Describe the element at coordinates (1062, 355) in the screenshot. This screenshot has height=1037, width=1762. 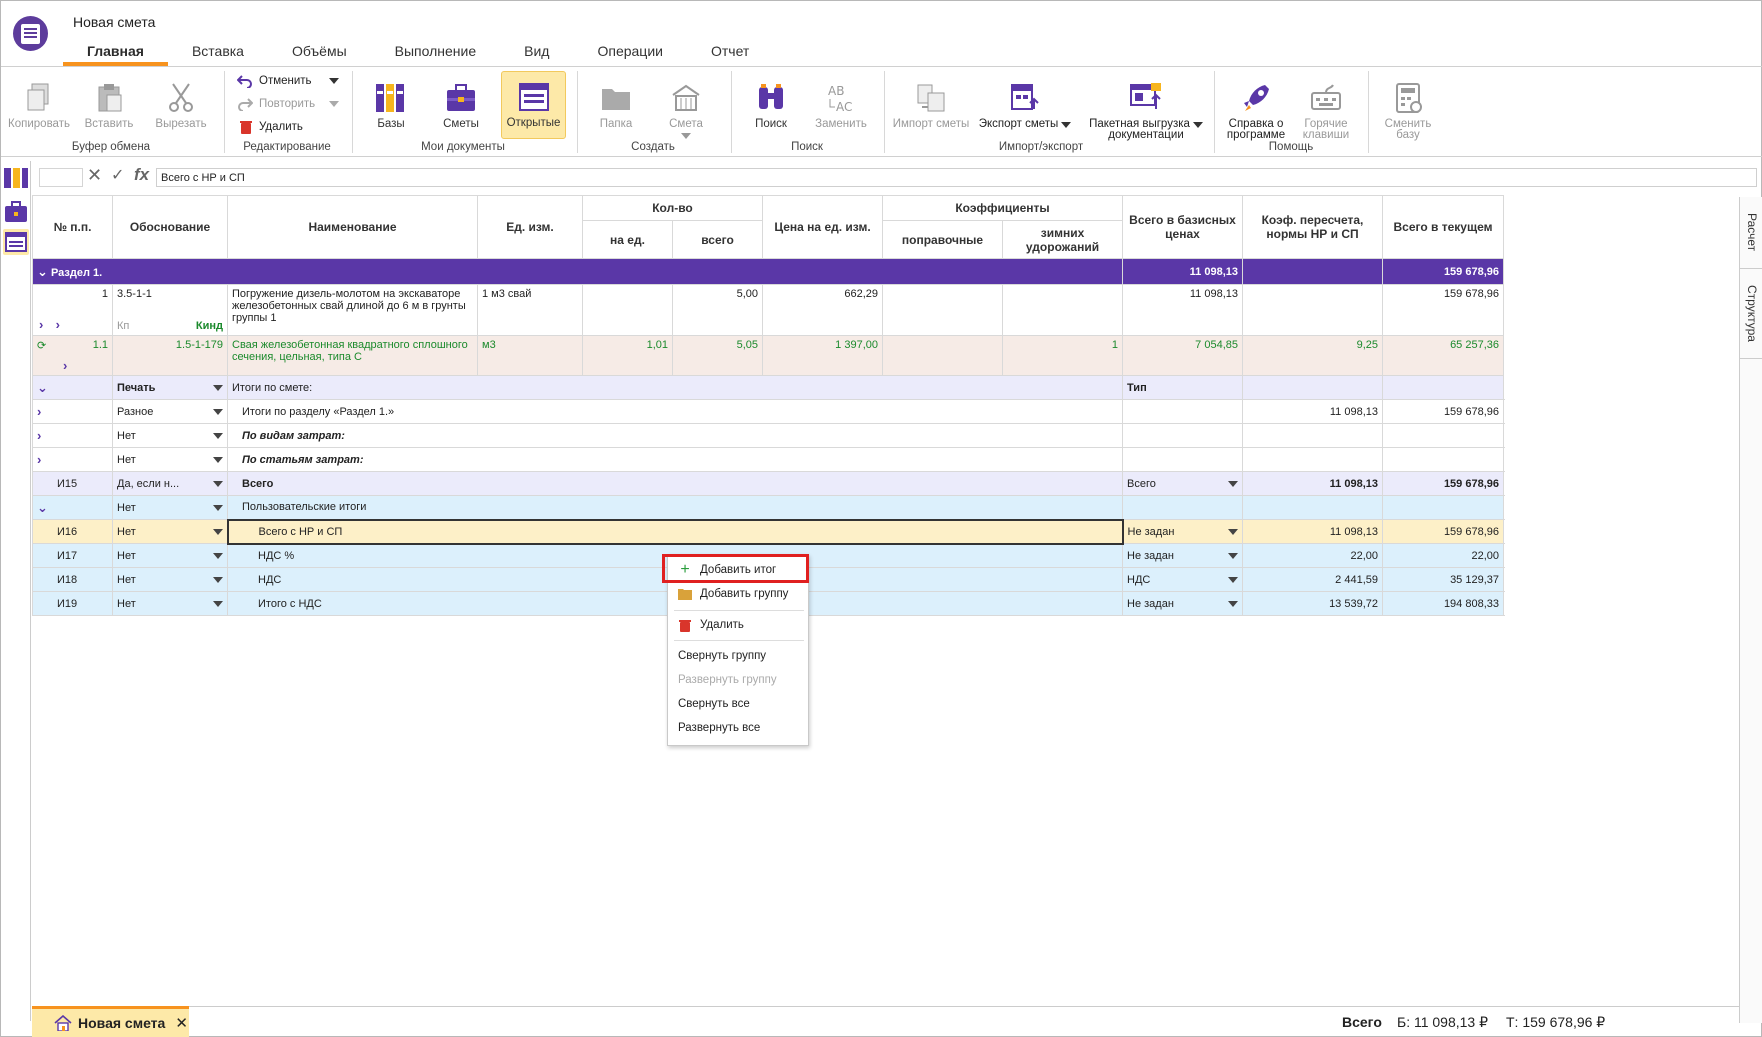
I see `item2-coef-winter: 1` at that location.